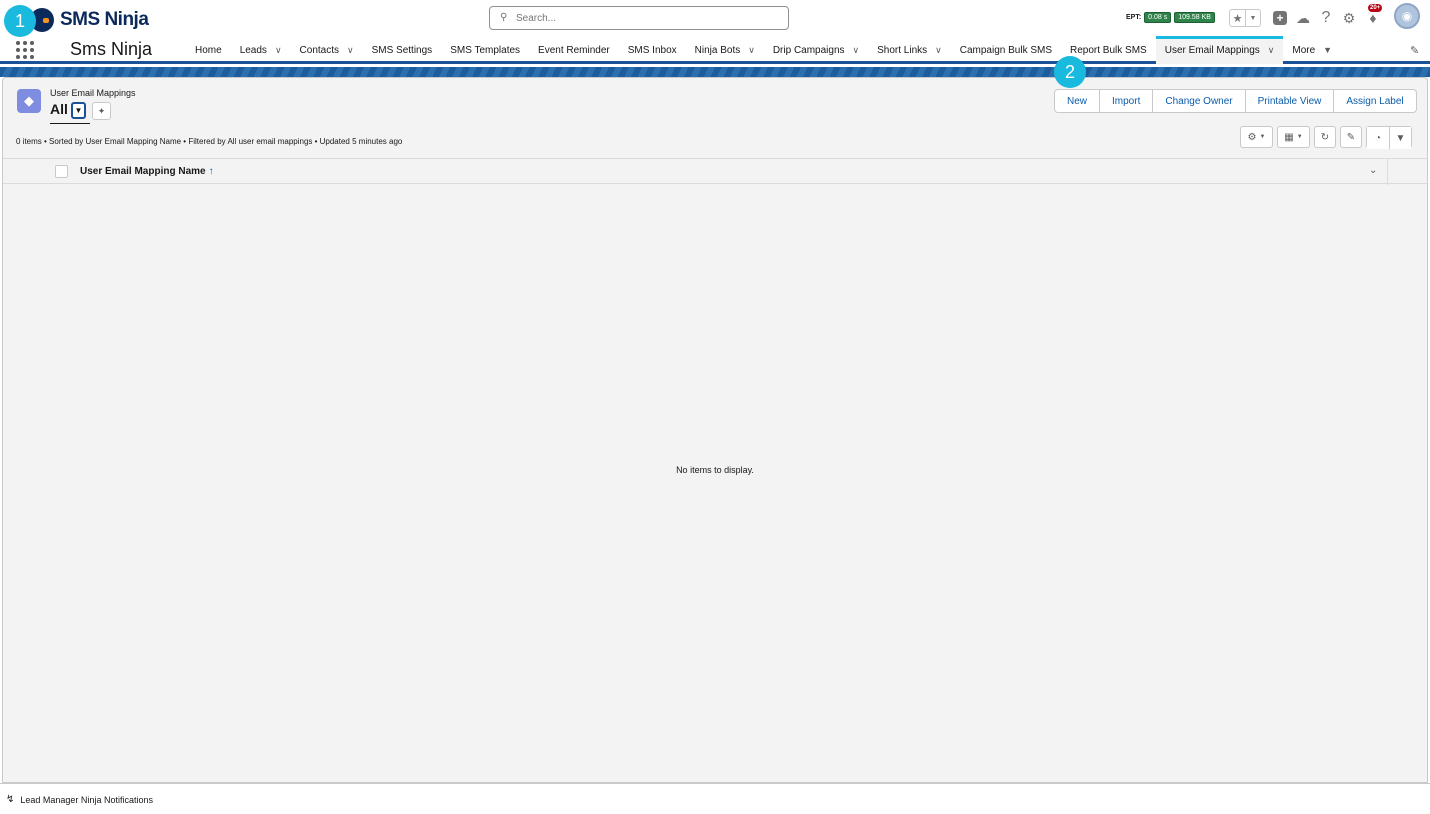 The height and width of the screenshot is (814, 1430). What do you see at coordinates (1326, 18) in the screenshot?
I see `help-icon: ?` at bounding box center [1326, 18].